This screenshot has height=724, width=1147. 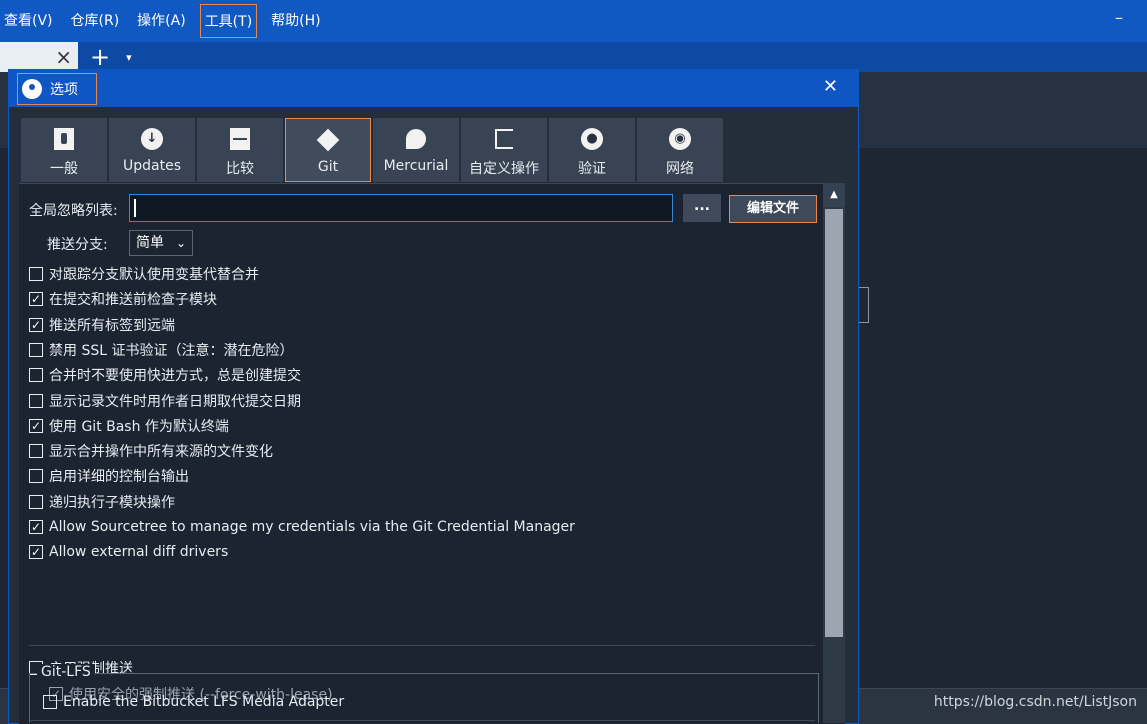 I want to click on option-label: 推送所有标签到远端, so click(x=112, y=325).